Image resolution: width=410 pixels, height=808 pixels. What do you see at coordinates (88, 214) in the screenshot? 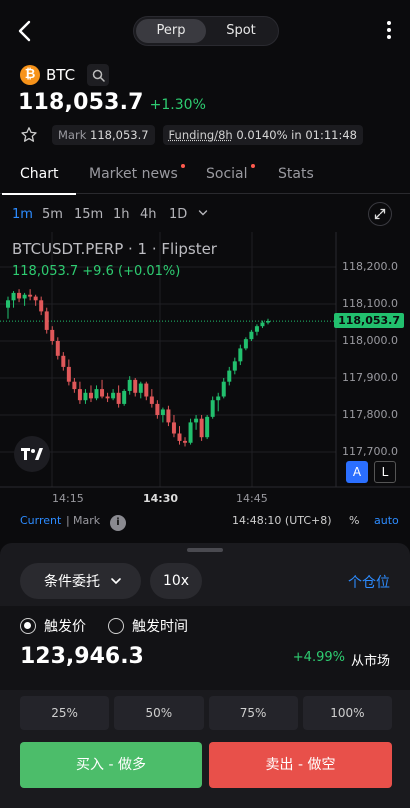
I see `timeframe-15m: 15m` at bounding box center [88, 214].